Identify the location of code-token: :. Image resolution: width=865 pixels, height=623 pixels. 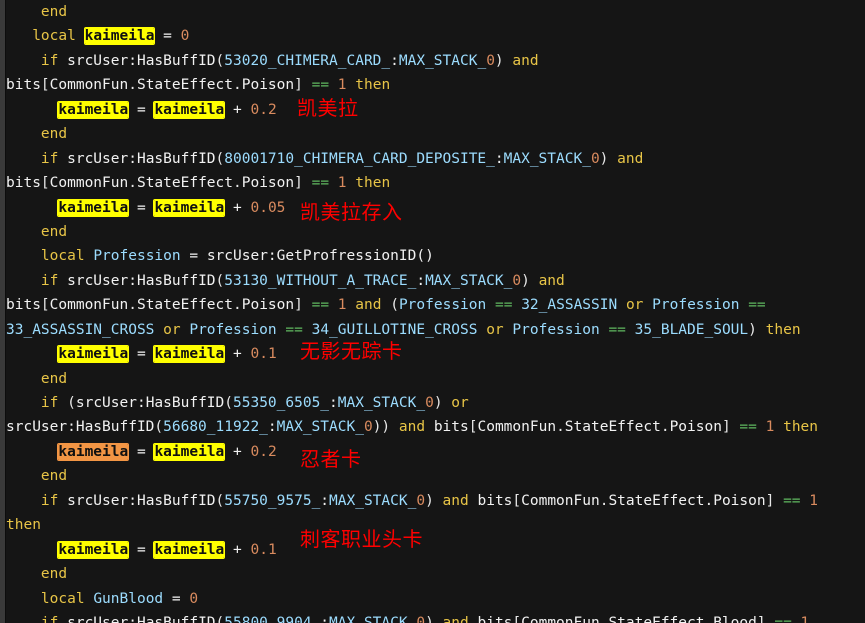
(272, 427).